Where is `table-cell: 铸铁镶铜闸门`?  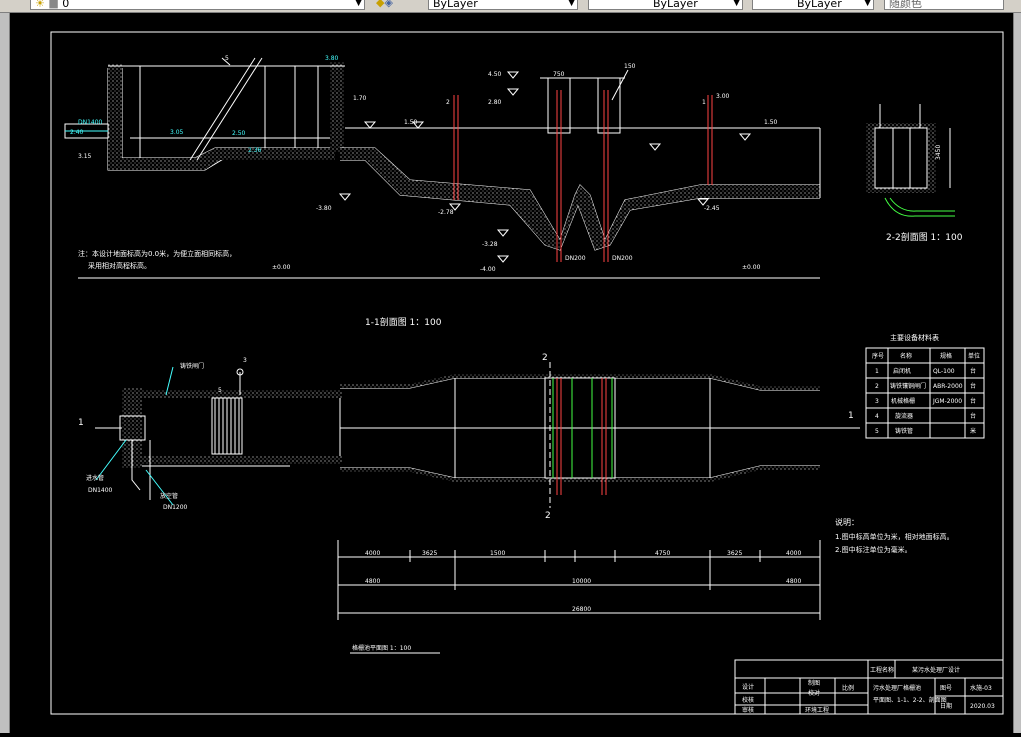
table-cell: 铸铁镶铜闸门 is located at coordinates (908, 386).